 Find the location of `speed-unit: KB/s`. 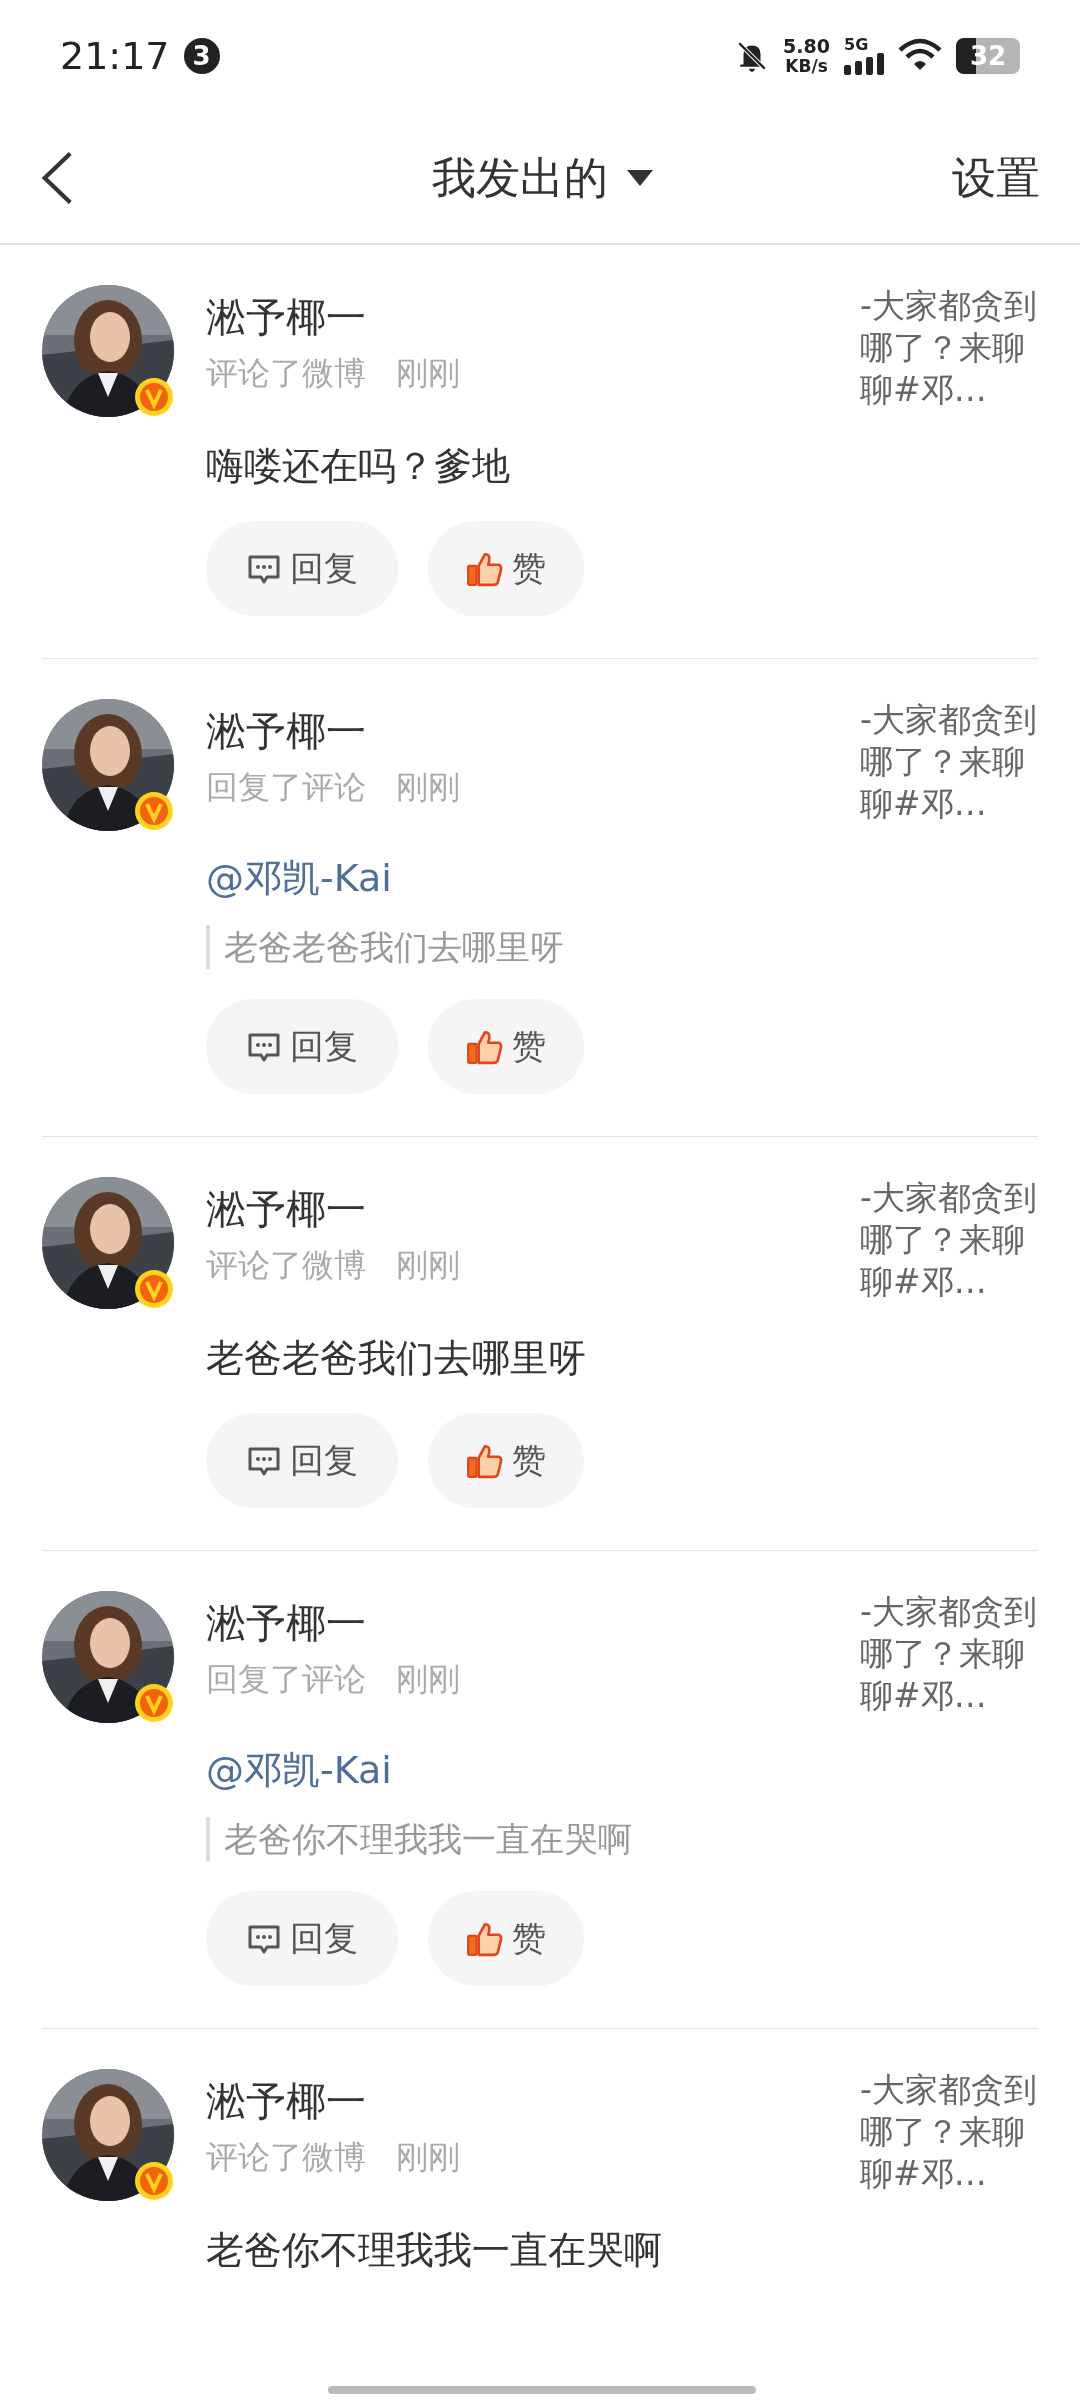

speed-unit: KB/s is located at coordinates (806, 66).